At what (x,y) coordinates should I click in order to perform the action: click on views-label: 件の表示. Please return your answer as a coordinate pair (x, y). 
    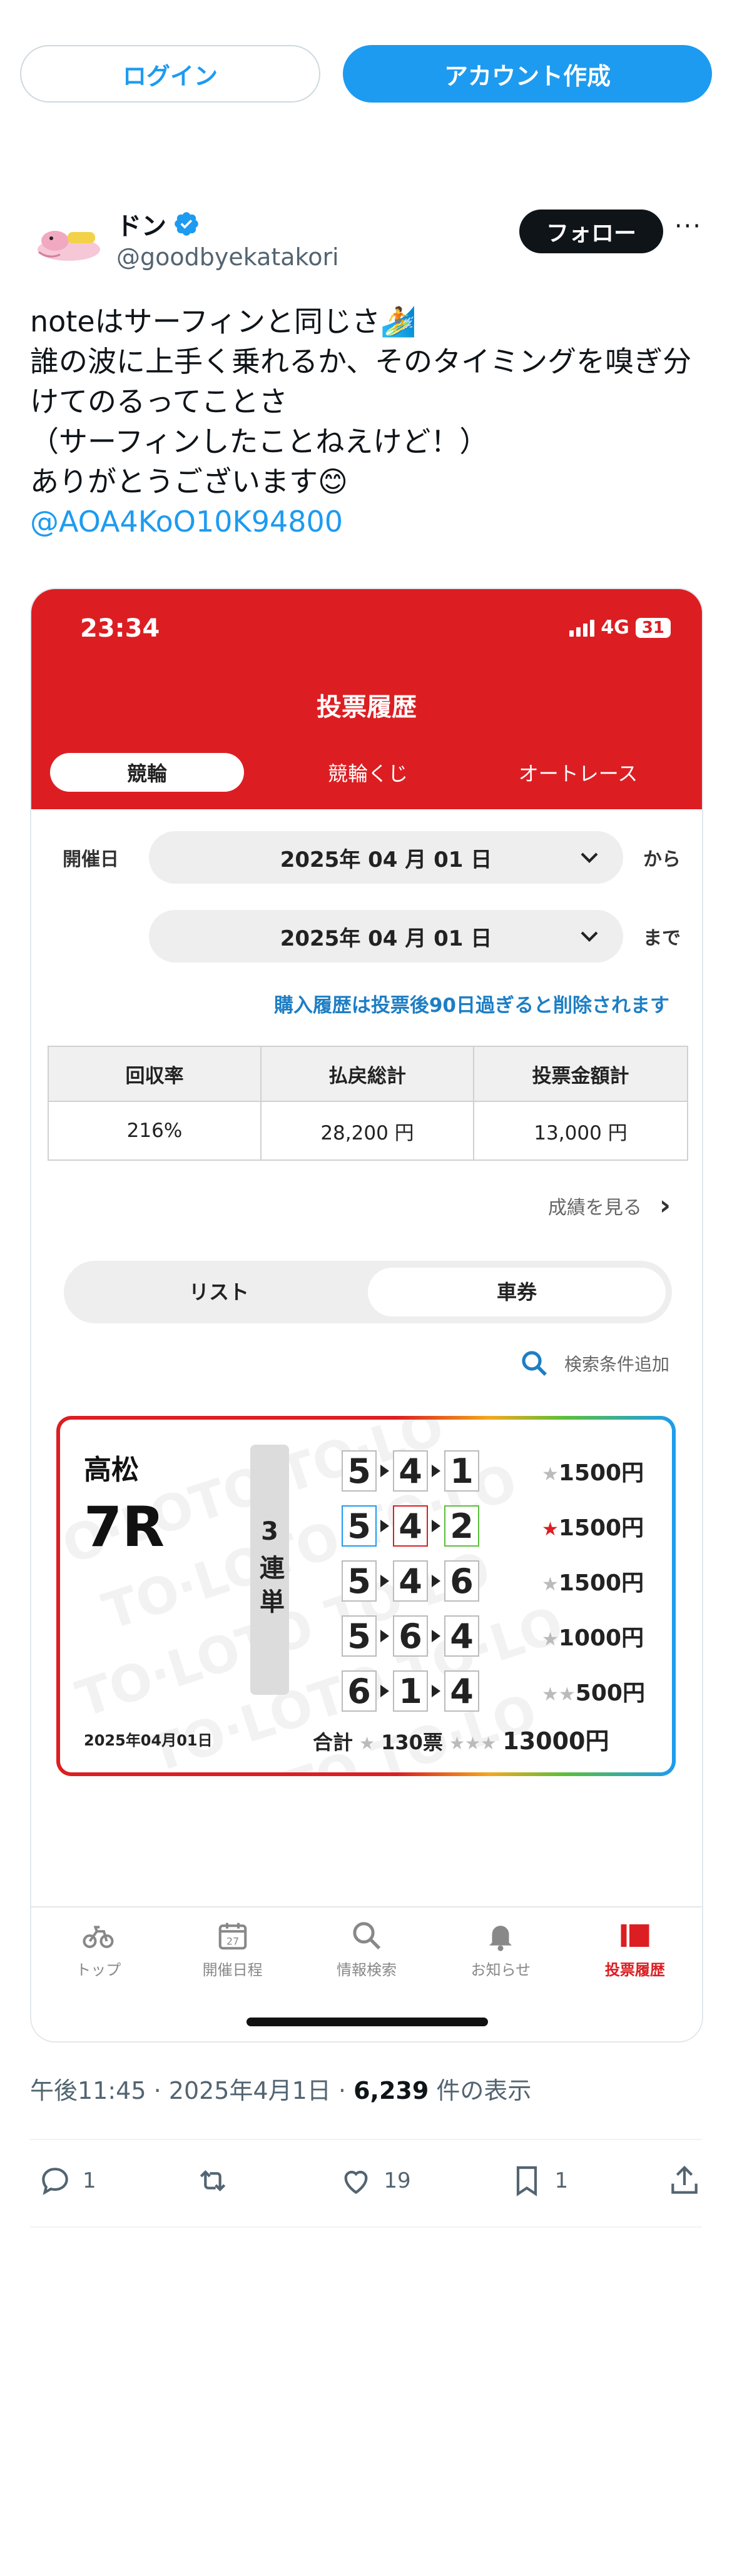
    Looking at the image, I should click on (481, 2090).